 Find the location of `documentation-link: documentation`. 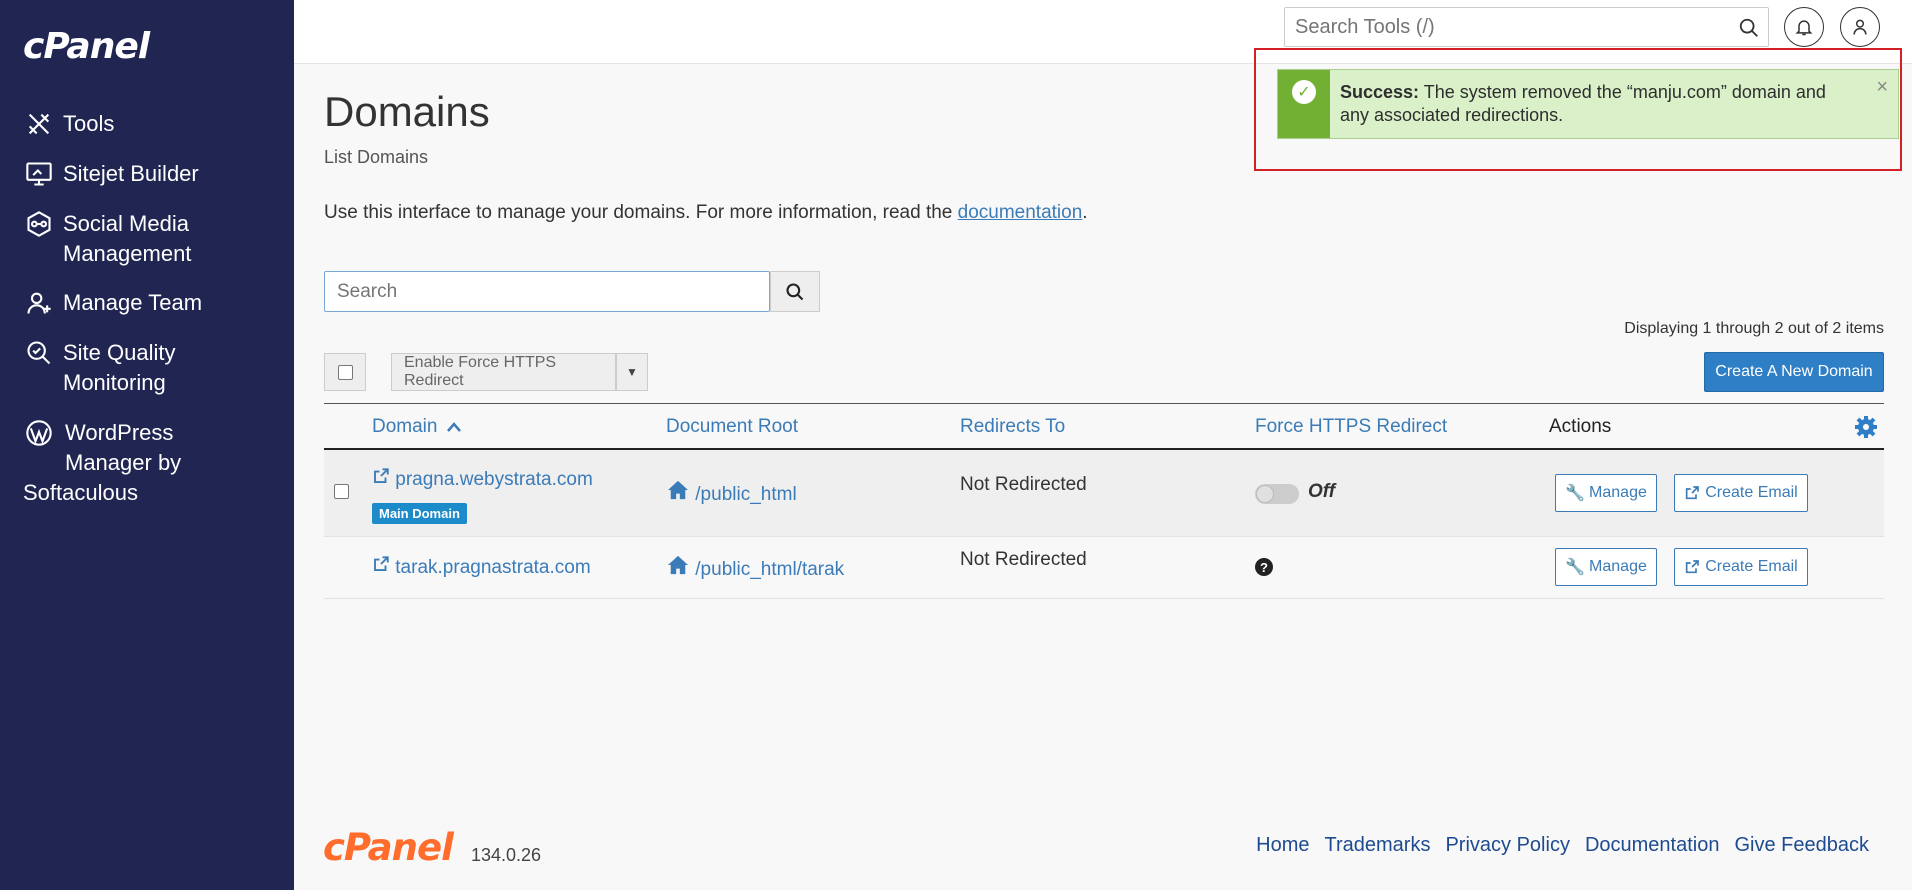

documentation-link: documentation is located at coordinates (1020, 212).